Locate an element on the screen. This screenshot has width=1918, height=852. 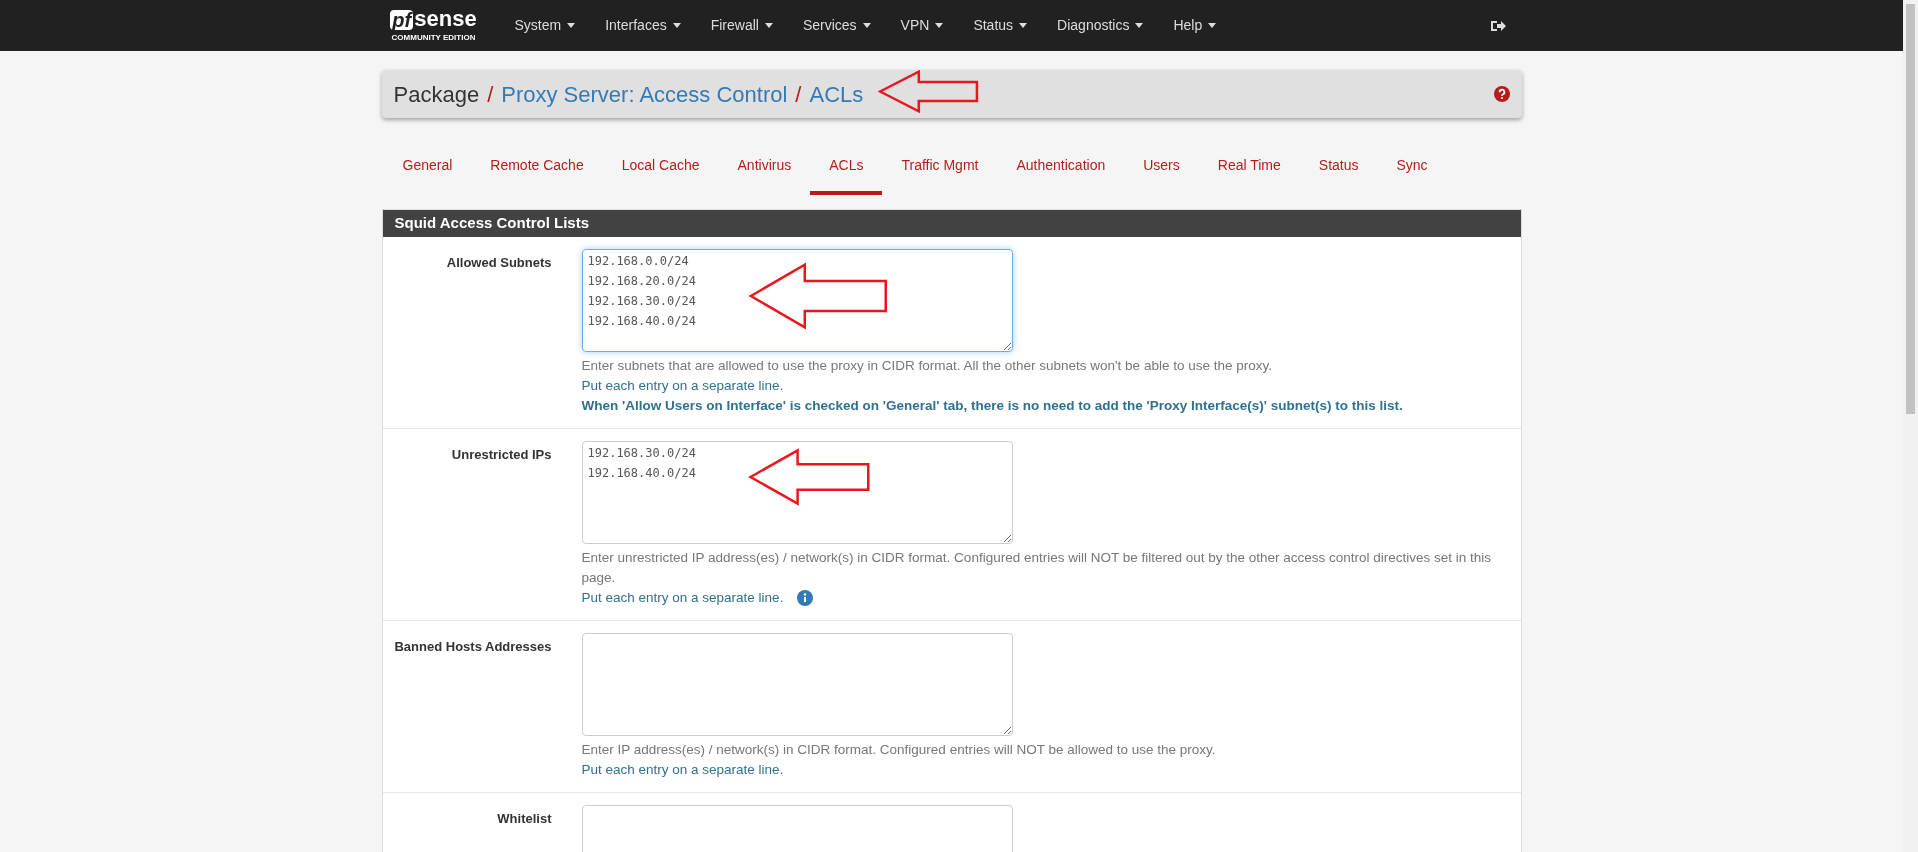
text-area: 192.168.0.0/24 192.168.20.0/24 192.168.30.0/24 192.168.40.0/24 is located at coordinates (797, 300).